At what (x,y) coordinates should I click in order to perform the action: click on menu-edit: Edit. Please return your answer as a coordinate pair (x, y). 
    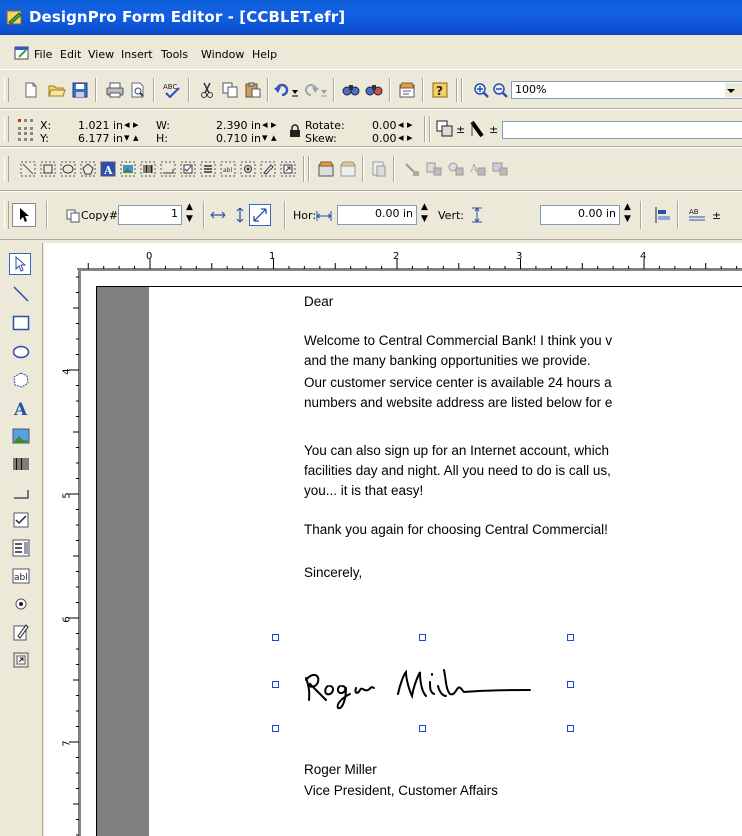
    Looking at the image, I should click on (70, 54).